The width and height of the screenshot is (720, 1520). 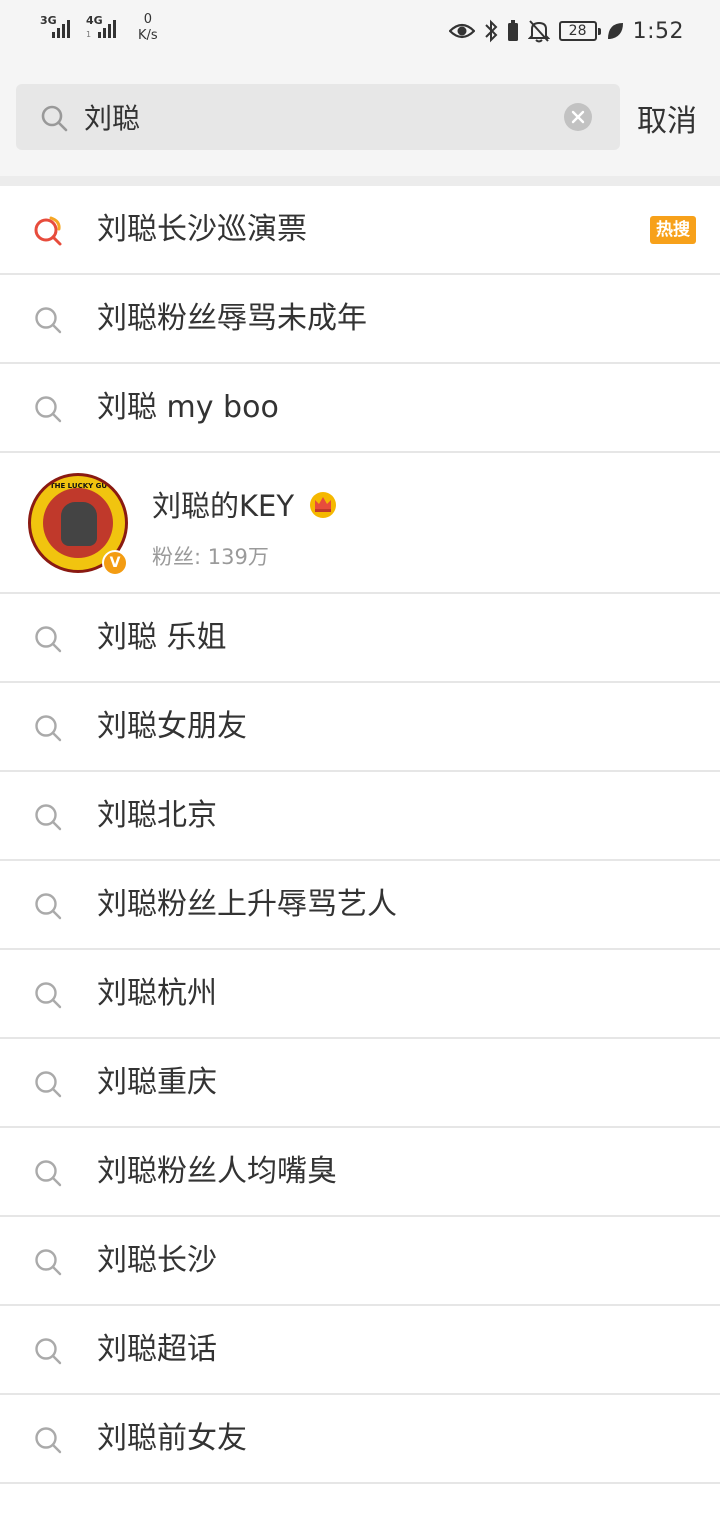 I want to click on suggestion-text: 刘聪前女友, so click(x=172, y=1438).